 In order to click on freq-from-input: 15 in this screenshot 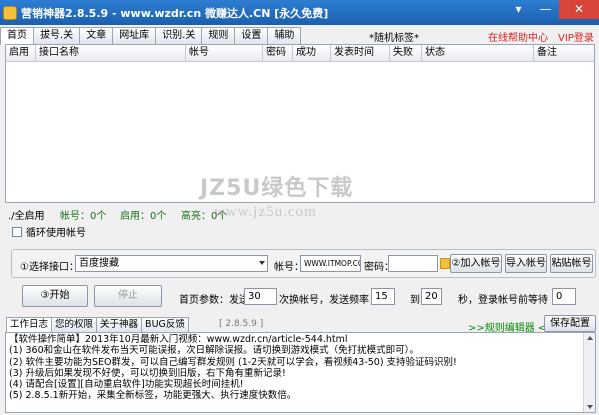, I will do `click(383, 296)`.